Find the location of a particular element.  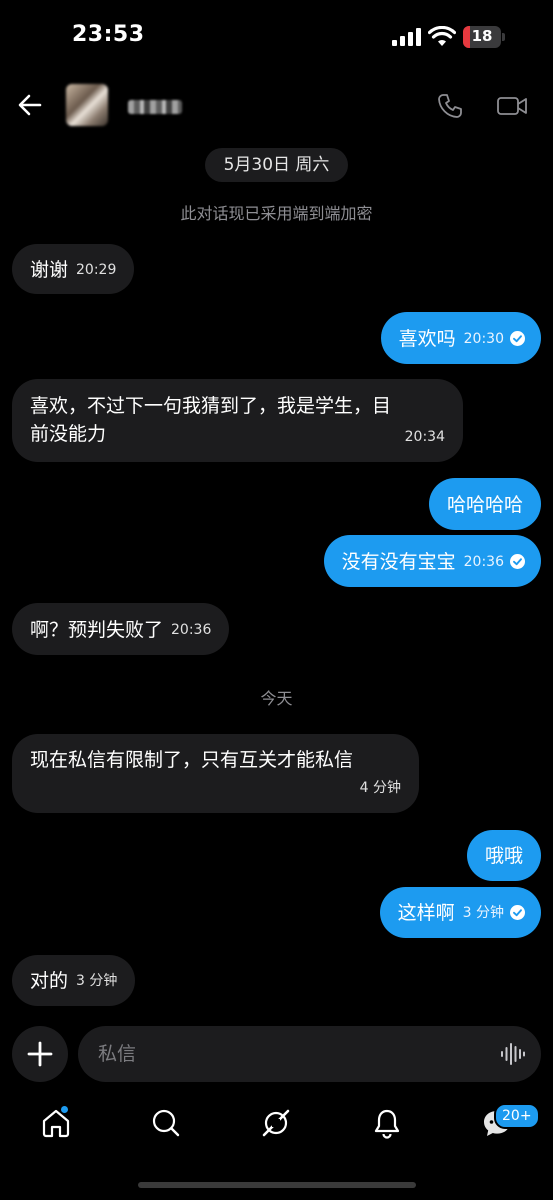

message-text: 现在私信有限制了，只有互关才能私信 is located at coordinates (192, 760).